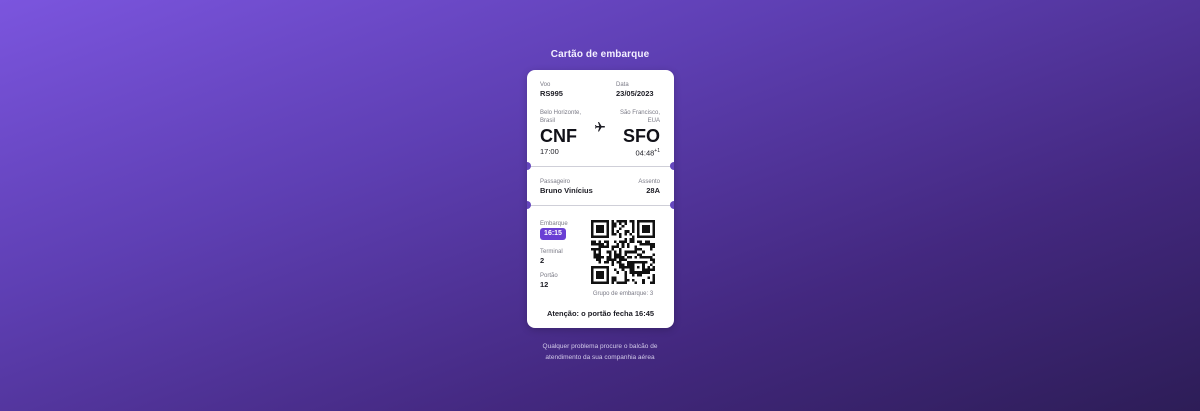 This screenshot has width=1200, height=411. Describe the element at coordinates (558, 136) in the screenshot. I see `origin-code: CNF` at that location.